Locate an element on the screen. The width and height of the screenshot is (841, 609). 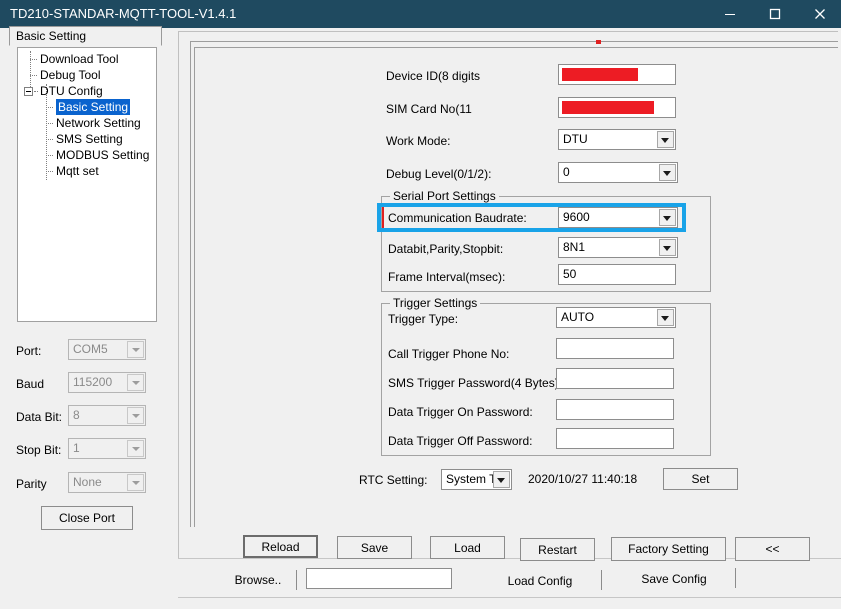
rtc-set-button: Set is located at coordinates (700, 479).